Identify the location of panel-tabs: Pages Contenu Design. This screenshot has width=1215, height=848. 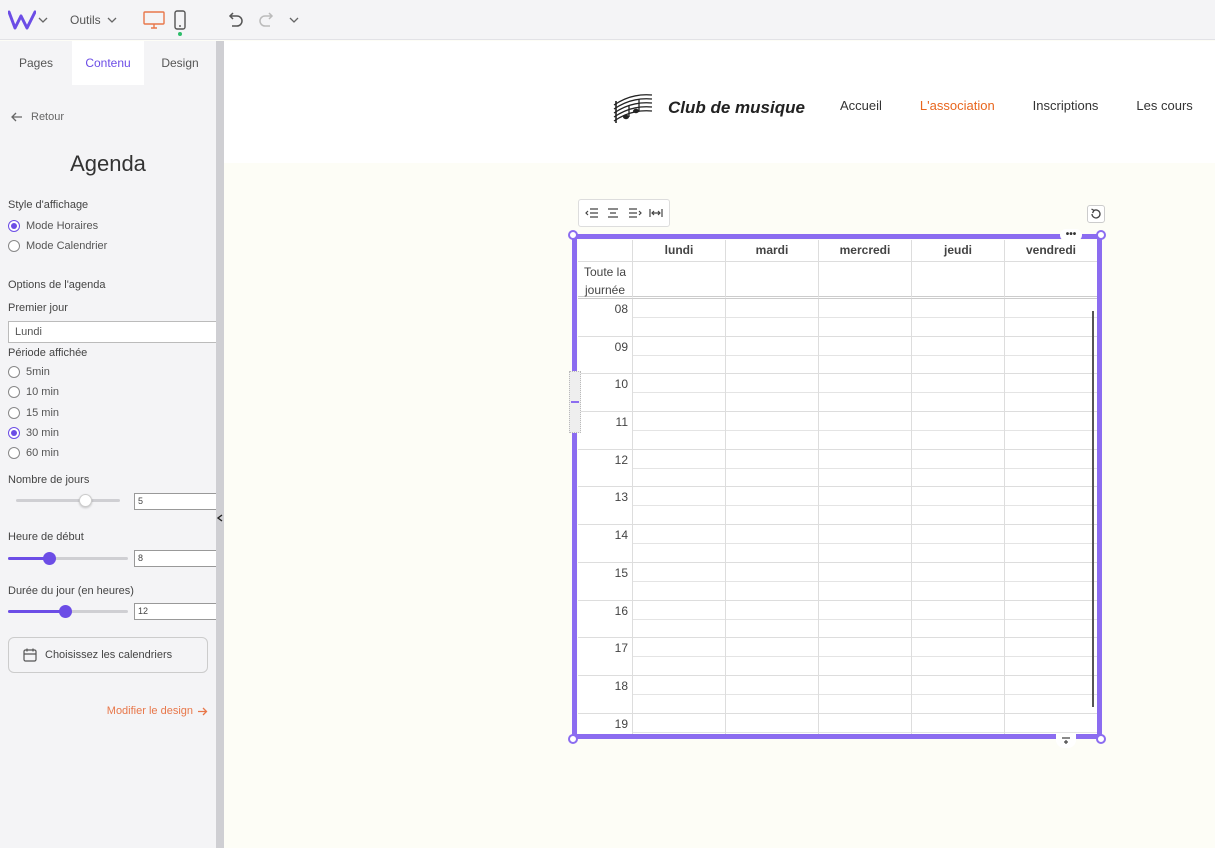
(108, 63).